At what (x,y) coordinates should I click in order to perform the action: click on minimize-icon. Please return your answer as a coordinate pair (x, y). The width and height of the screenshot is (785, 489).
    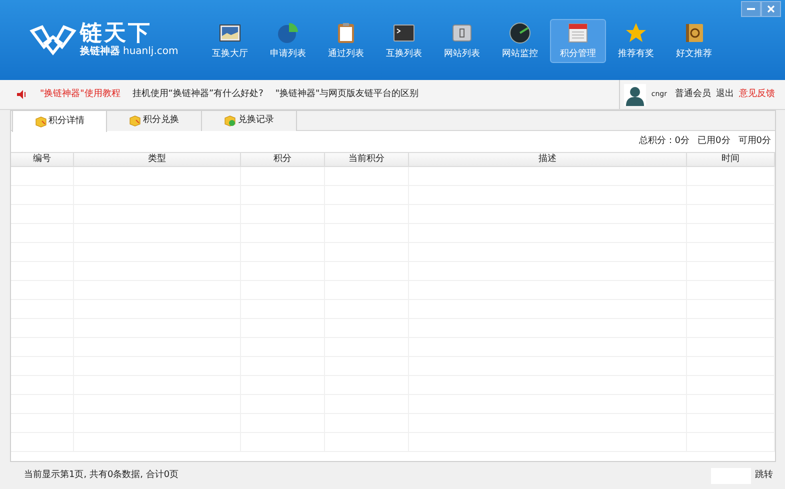
    Looking at the image, I should click on (751, 9).